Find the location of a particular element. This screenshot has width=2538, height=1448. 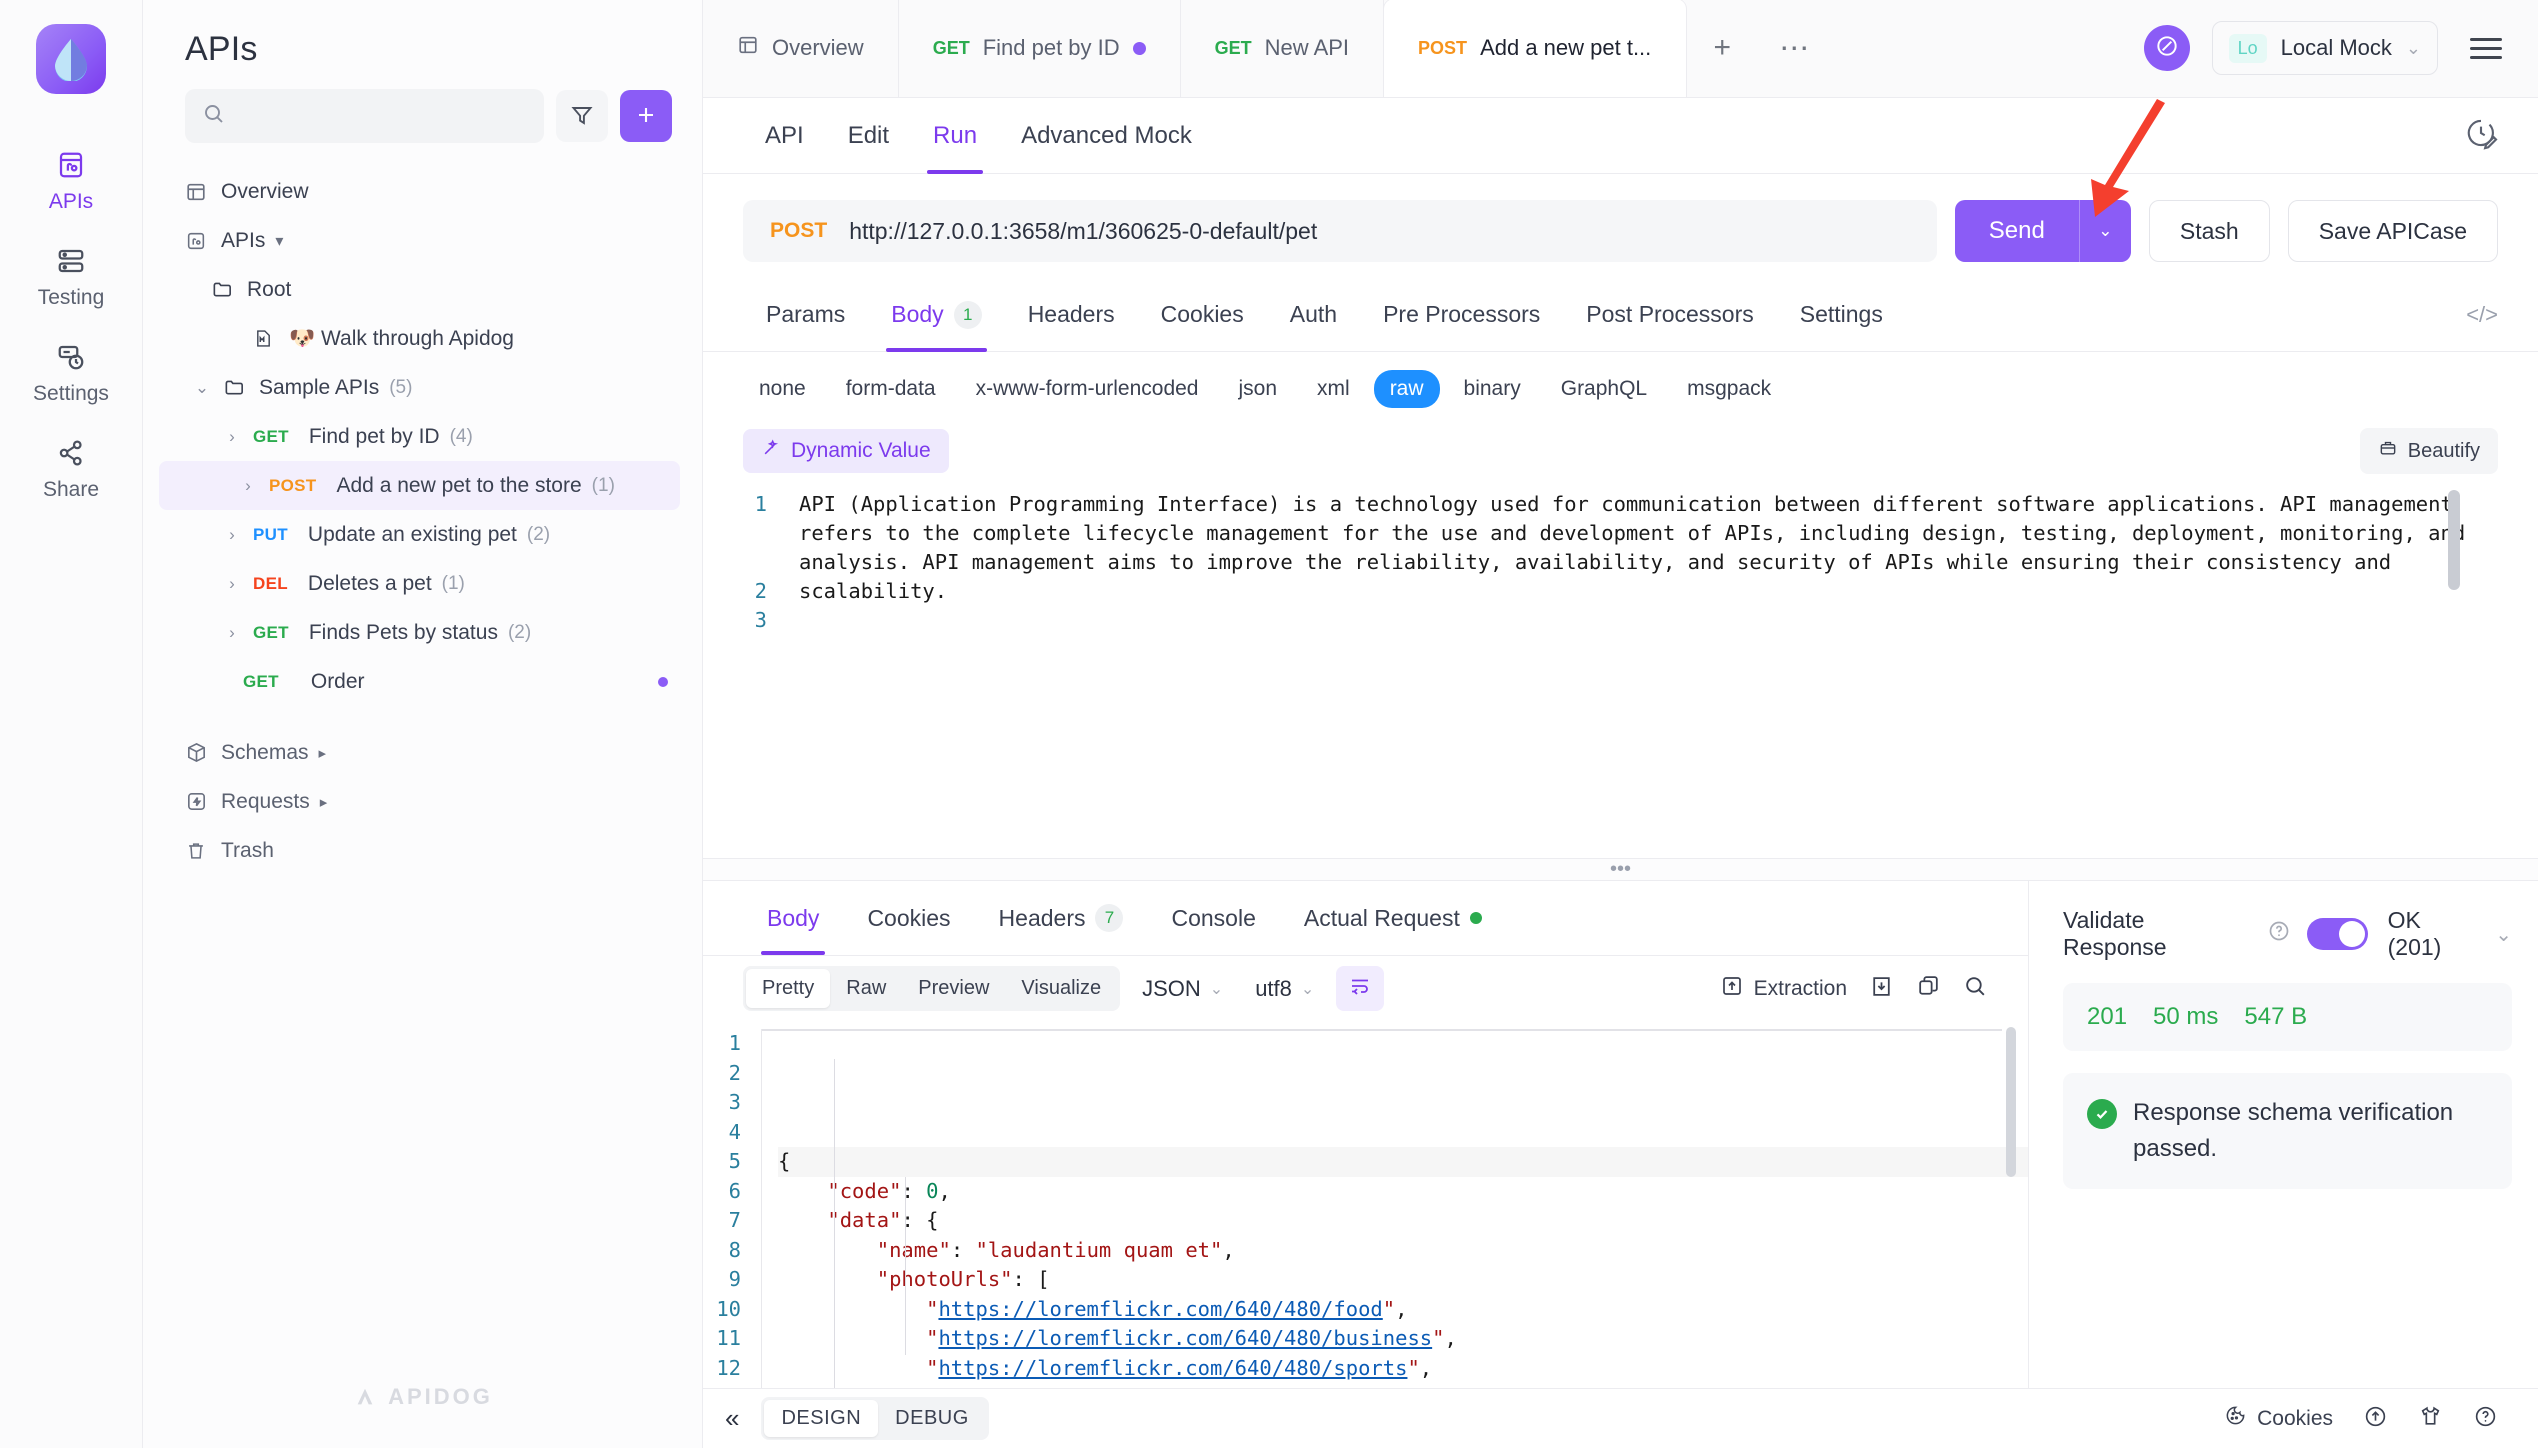

request-tab-settings: Settings is located at coordinates (1841, 315).